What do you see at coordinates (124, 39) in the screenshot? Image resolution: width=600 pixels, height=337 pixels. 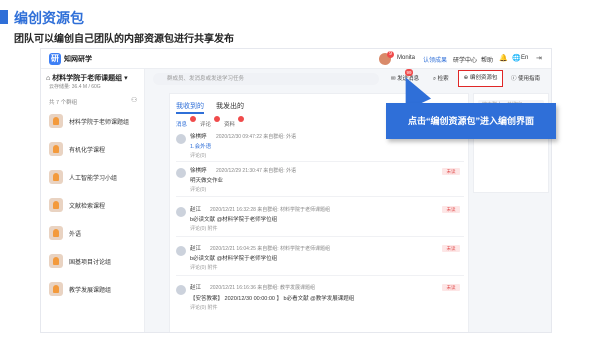 I see `slide-subtitle: 团队可以编创自己团队的内部资源包进行共享发布` at bounding box center [124, 39].